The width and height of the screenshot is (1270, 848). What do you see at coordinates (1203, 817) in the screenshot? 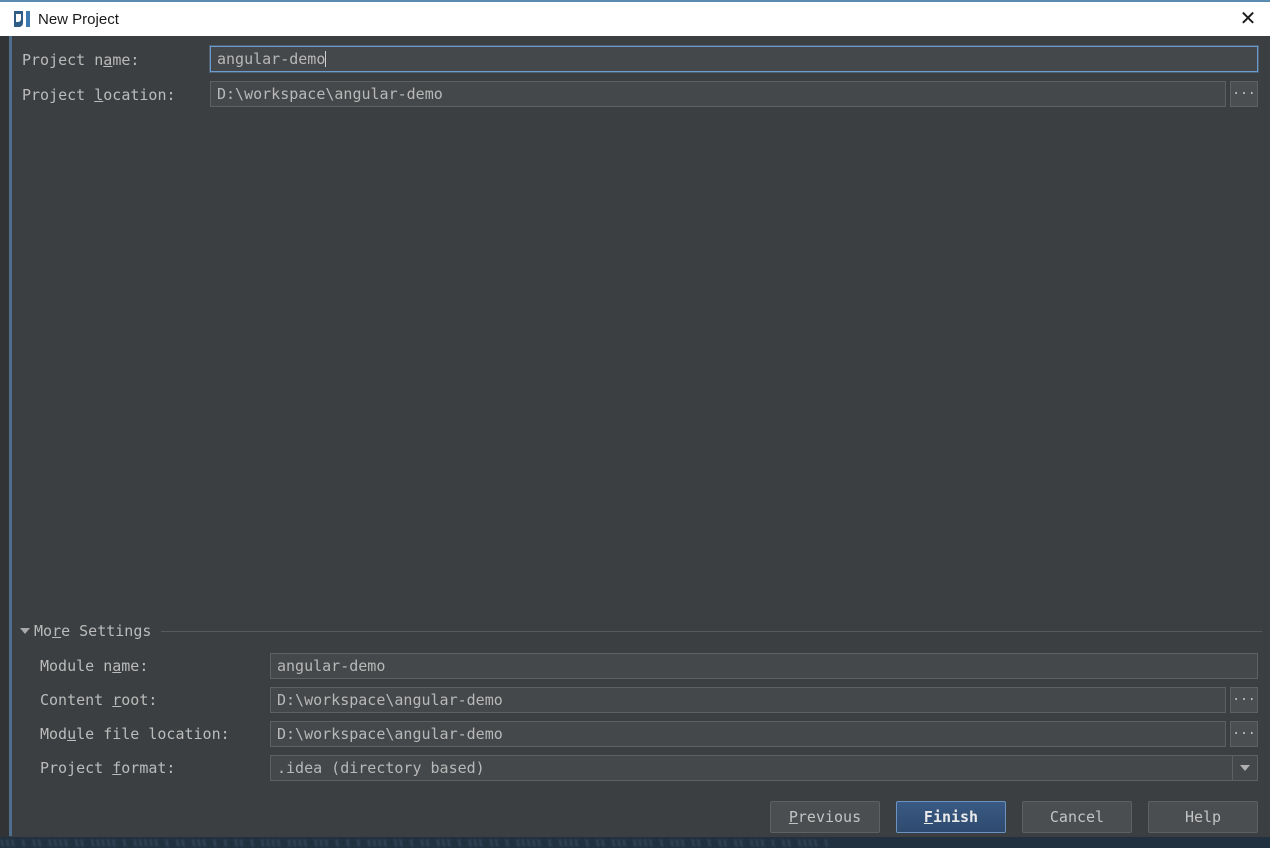
I see `help-button: Help` at bounding box center [1203, 817].